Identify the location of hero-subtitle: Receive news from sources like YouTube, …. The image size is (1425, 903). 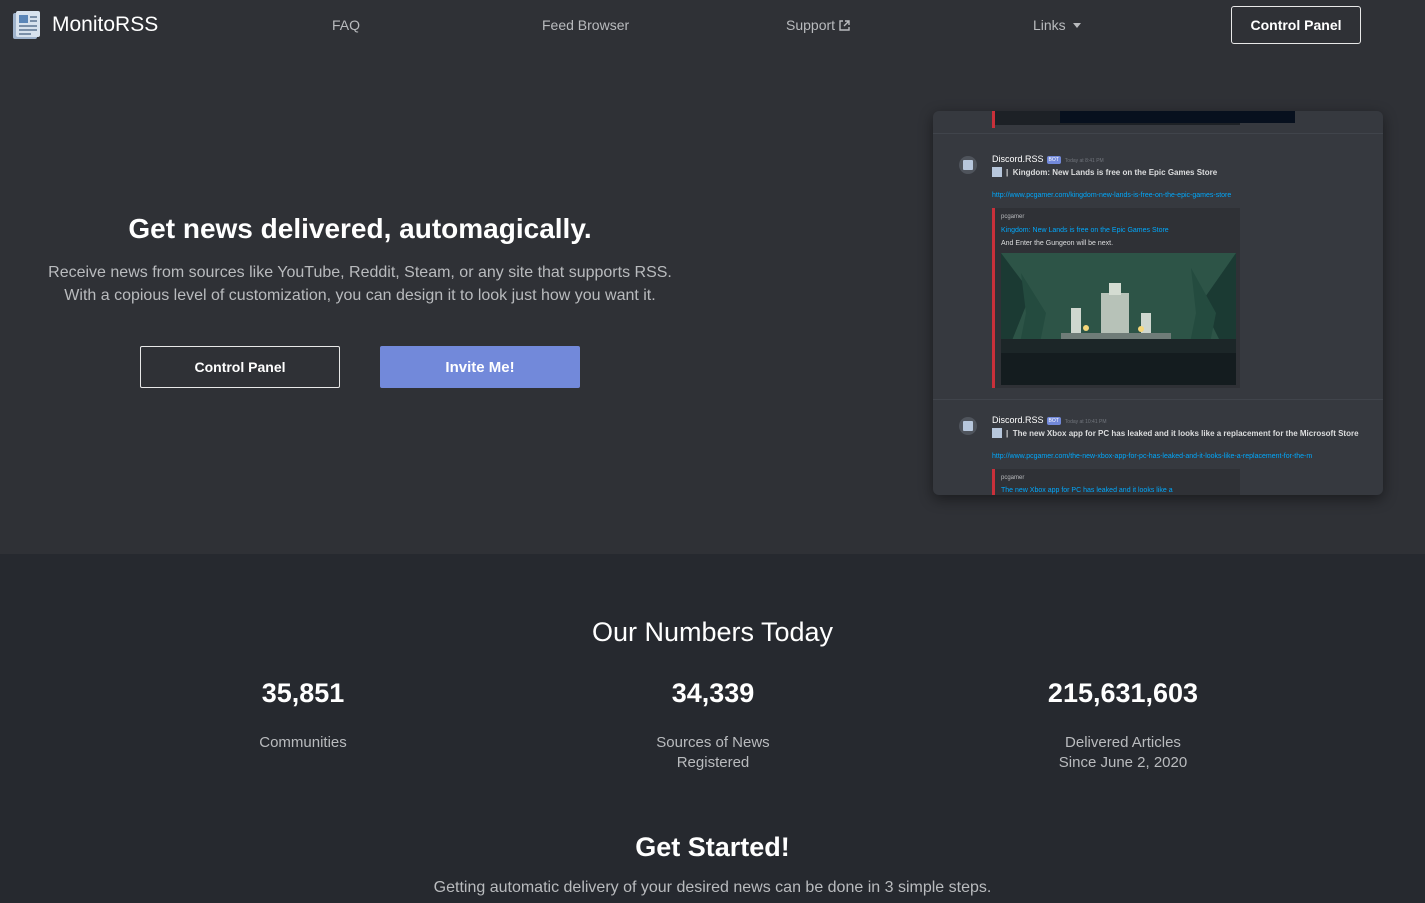
(360, 284).